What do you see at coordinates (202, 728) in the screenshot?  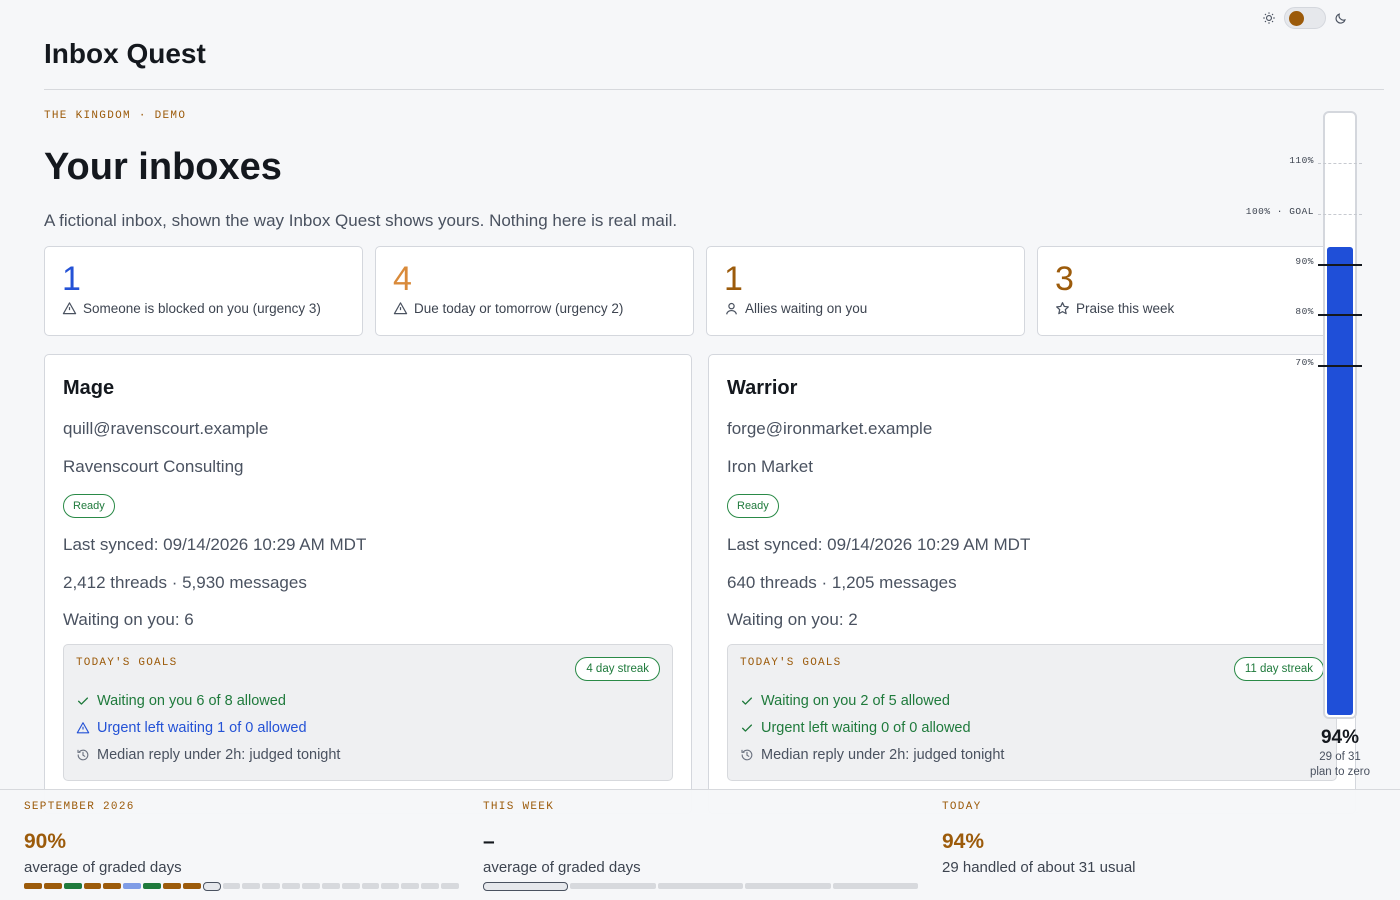 I see `goal-text: Urgent left waiting 1 of 0 allowed` at bounding box center [202, 728].